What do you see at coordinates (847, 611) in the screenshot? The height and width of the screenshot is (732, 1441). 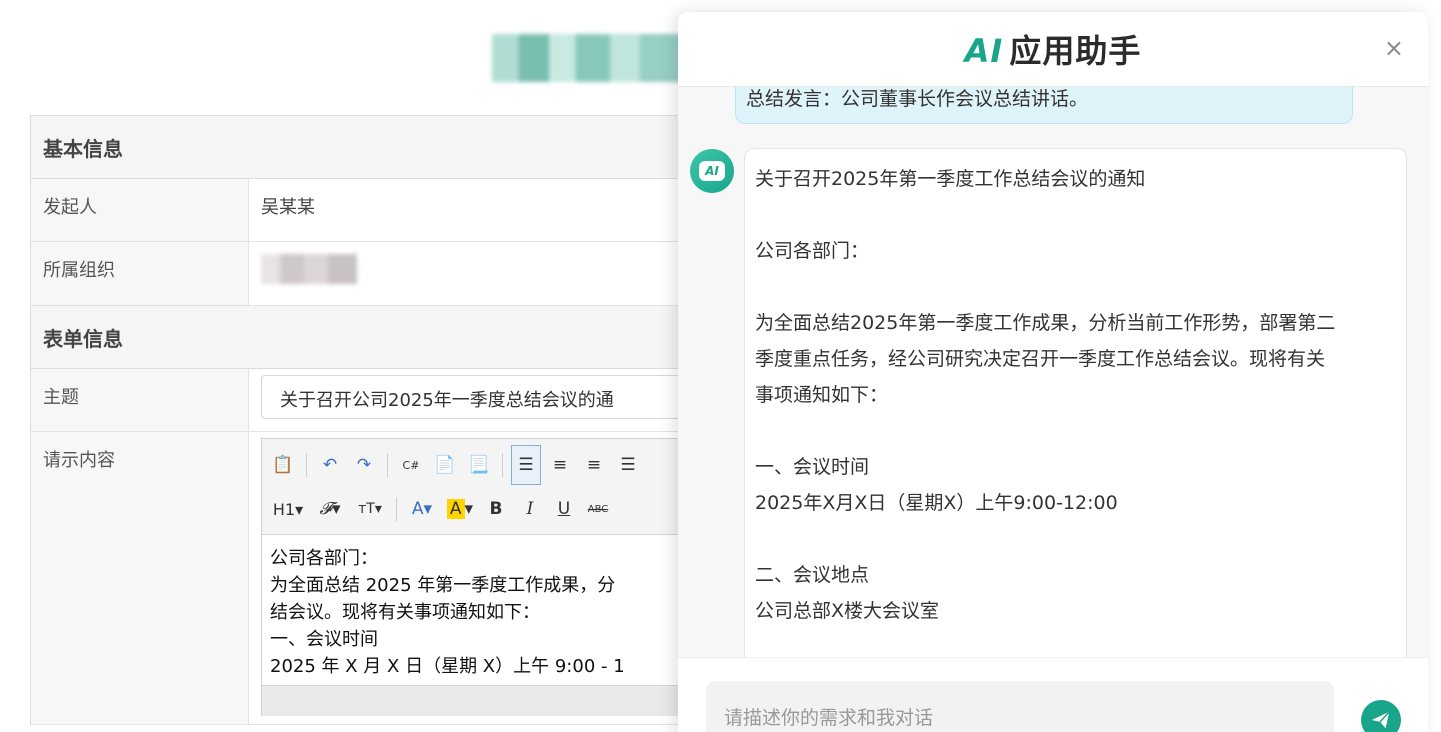 I see `reply-line: 公司总部X楼大会议室` at bounding box center [847, 611].